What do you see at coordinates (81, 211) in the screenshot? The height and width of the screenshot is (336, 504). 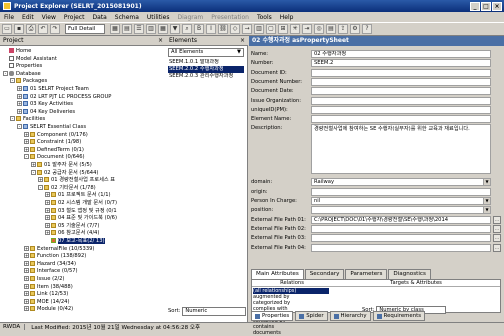 I see `tree-item: +03 철도 앱정 및 규정 (0/1` at bounding box center [81, 211].